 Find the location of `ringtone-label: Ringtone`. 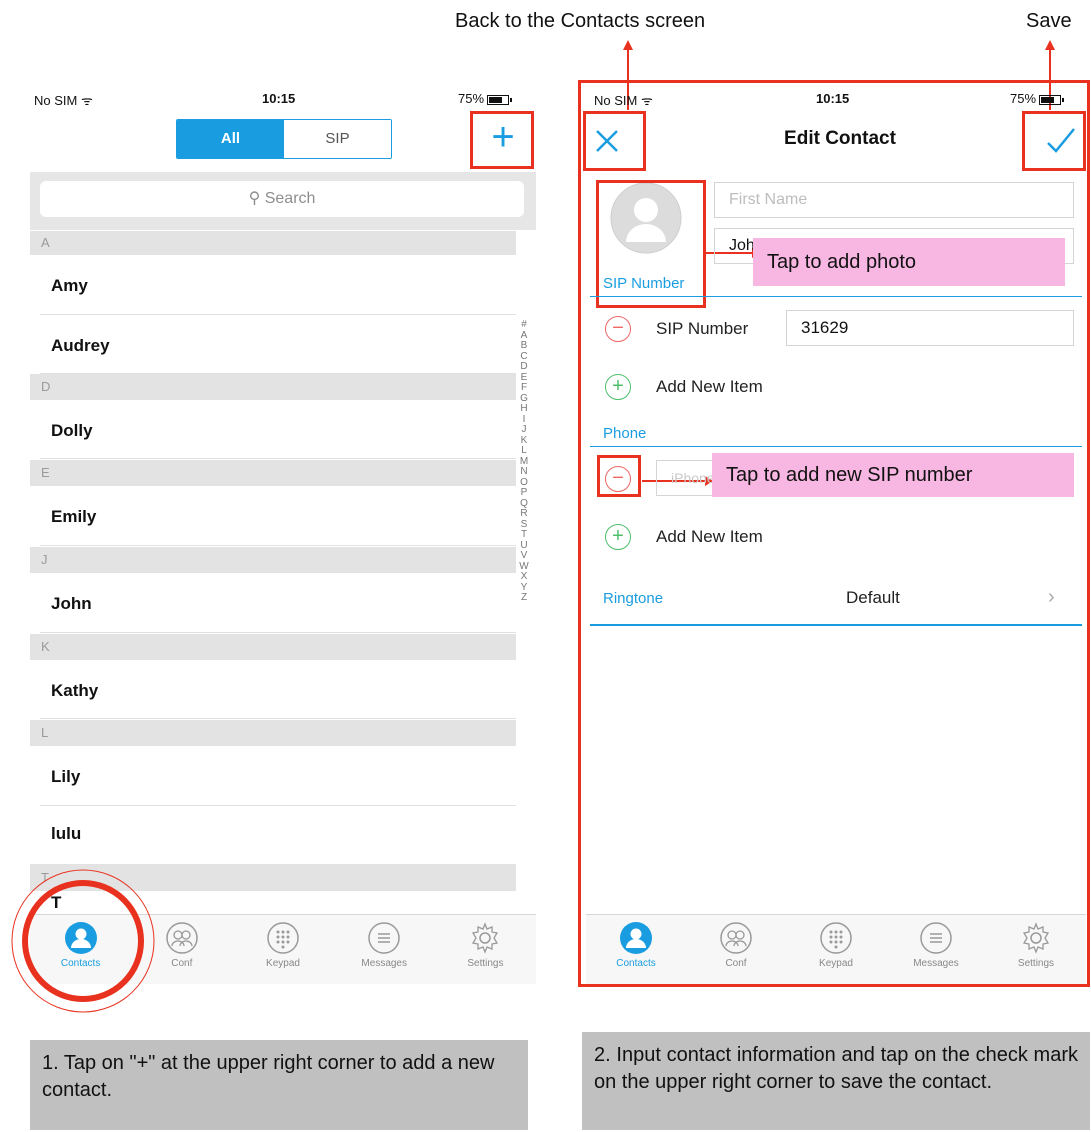

ringtone-label: Ringtone is located at coordinates (633, 598).